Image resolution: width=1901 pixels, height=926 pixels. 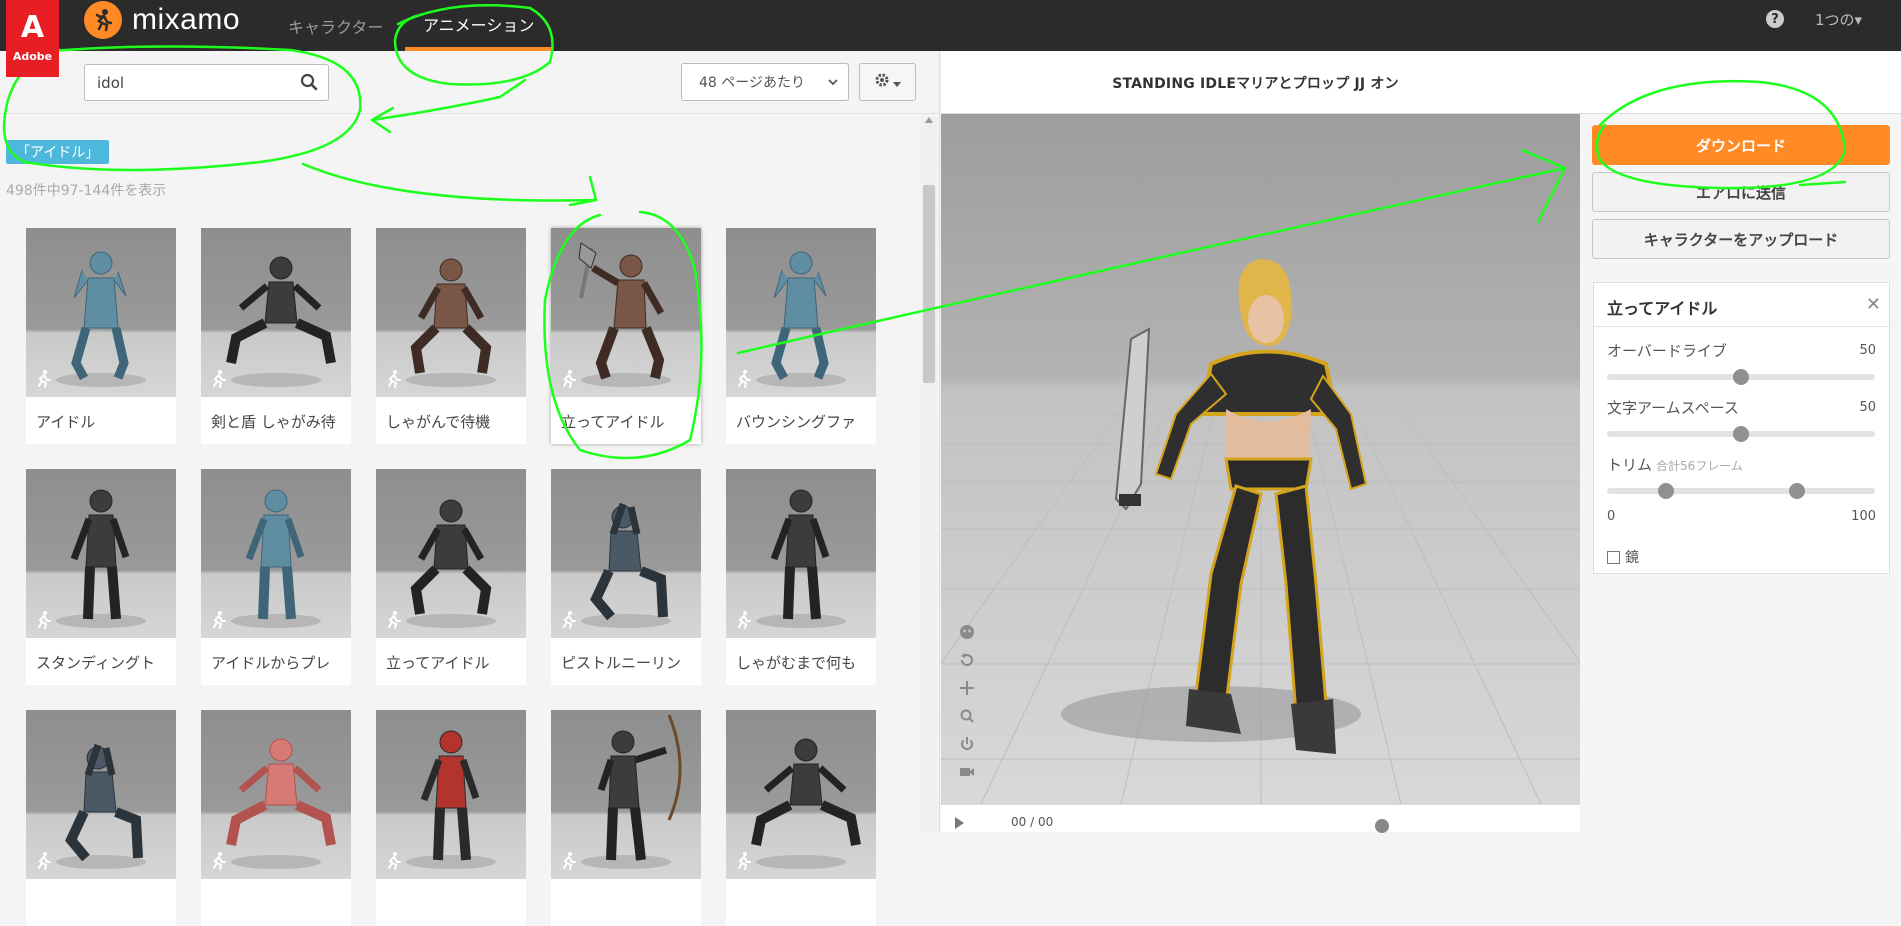 What do you see at coordinates (1214, 506) in the screenshot?
I see `character-model` at bounding box center [1214, 506].